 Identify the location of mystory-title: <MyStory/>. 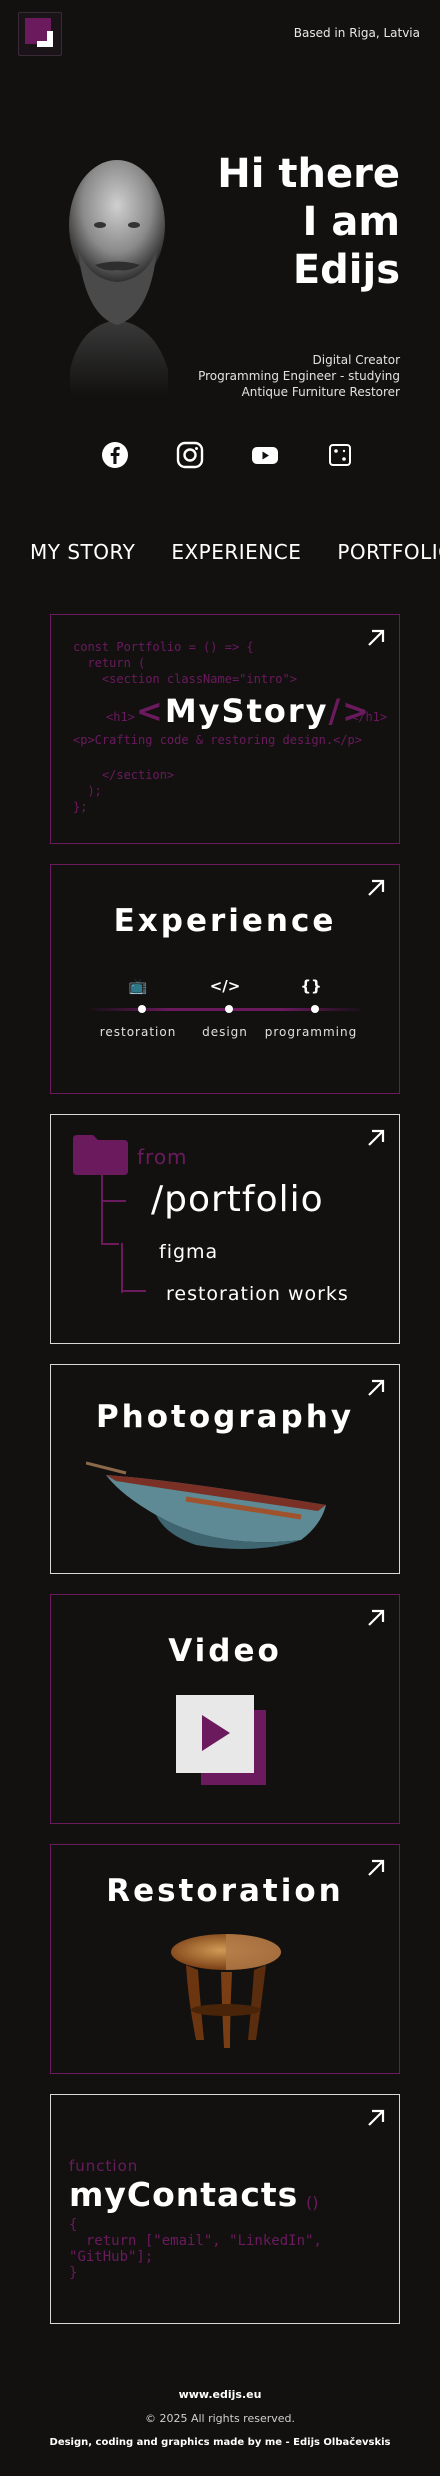
(253, 711).